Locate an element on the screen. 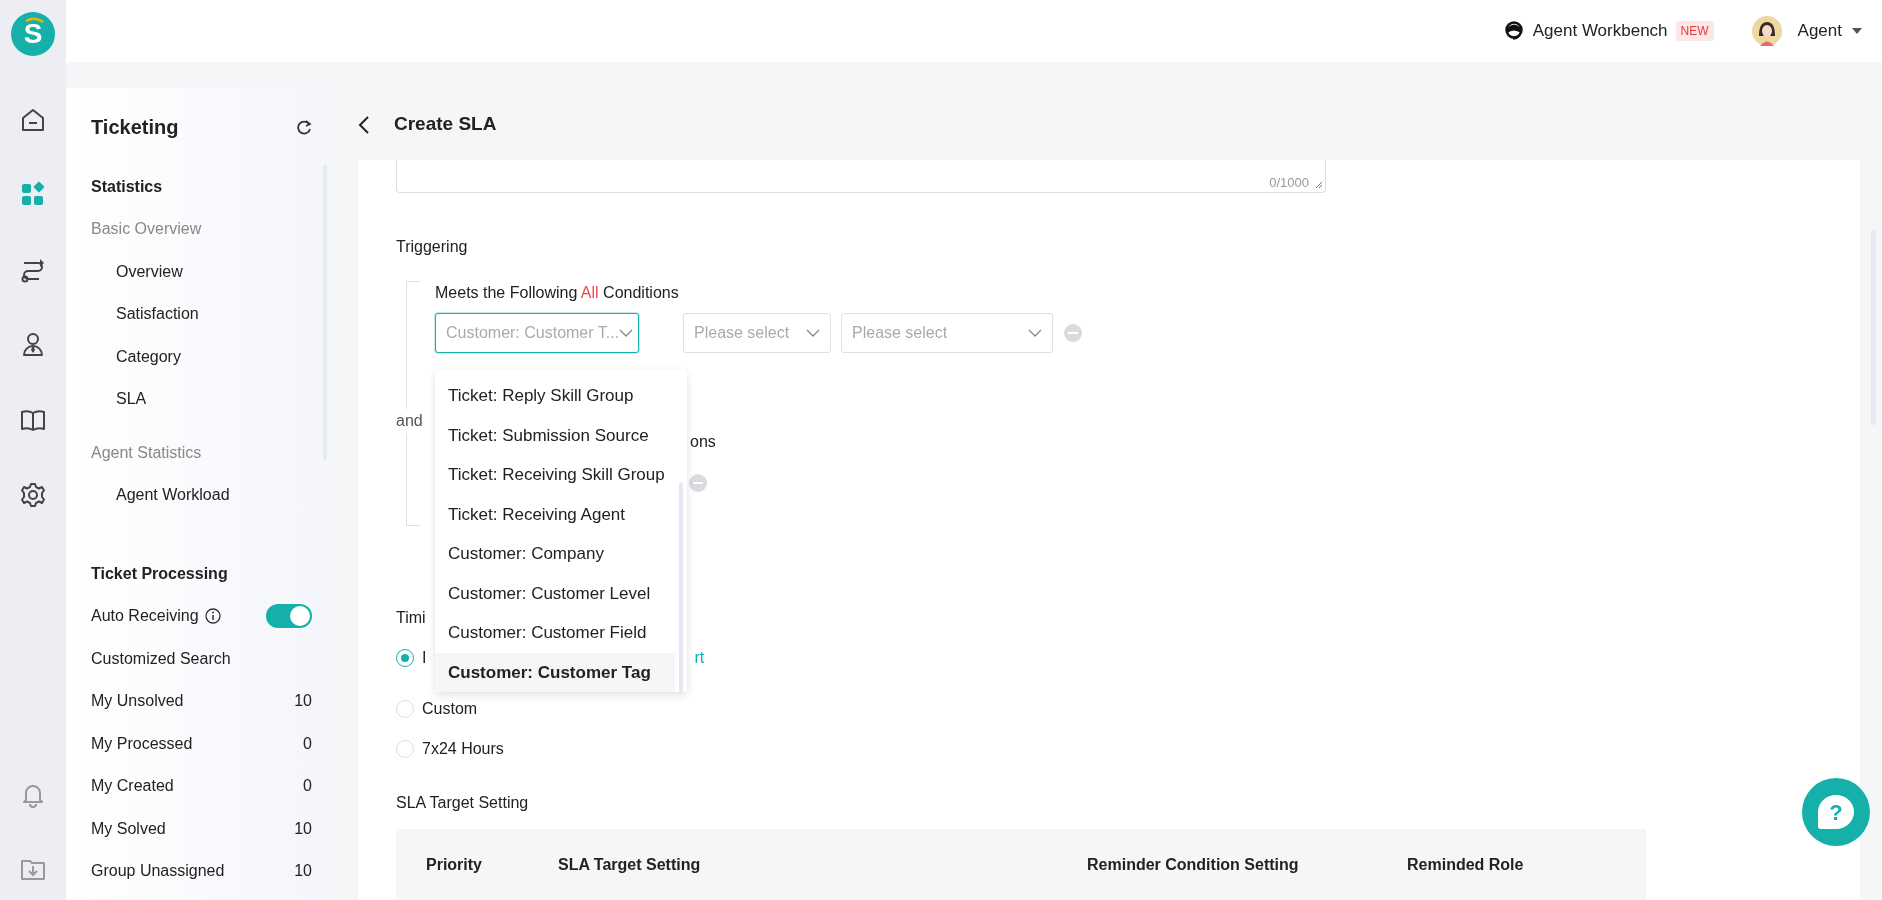 The width and height of the screenshot is (1882, 900). joiner-label: and is located at coordinates (410, 421).